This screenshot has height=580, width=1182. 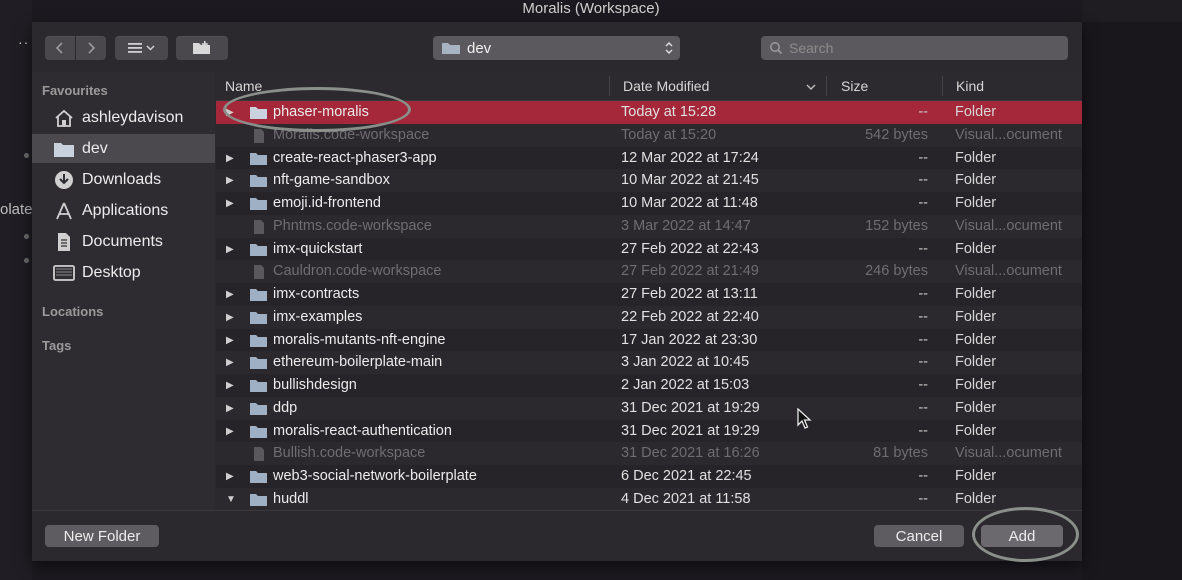 I want to click on date-modified: 2 Jan 2022 at 15:03, so click(x=685, y=385).